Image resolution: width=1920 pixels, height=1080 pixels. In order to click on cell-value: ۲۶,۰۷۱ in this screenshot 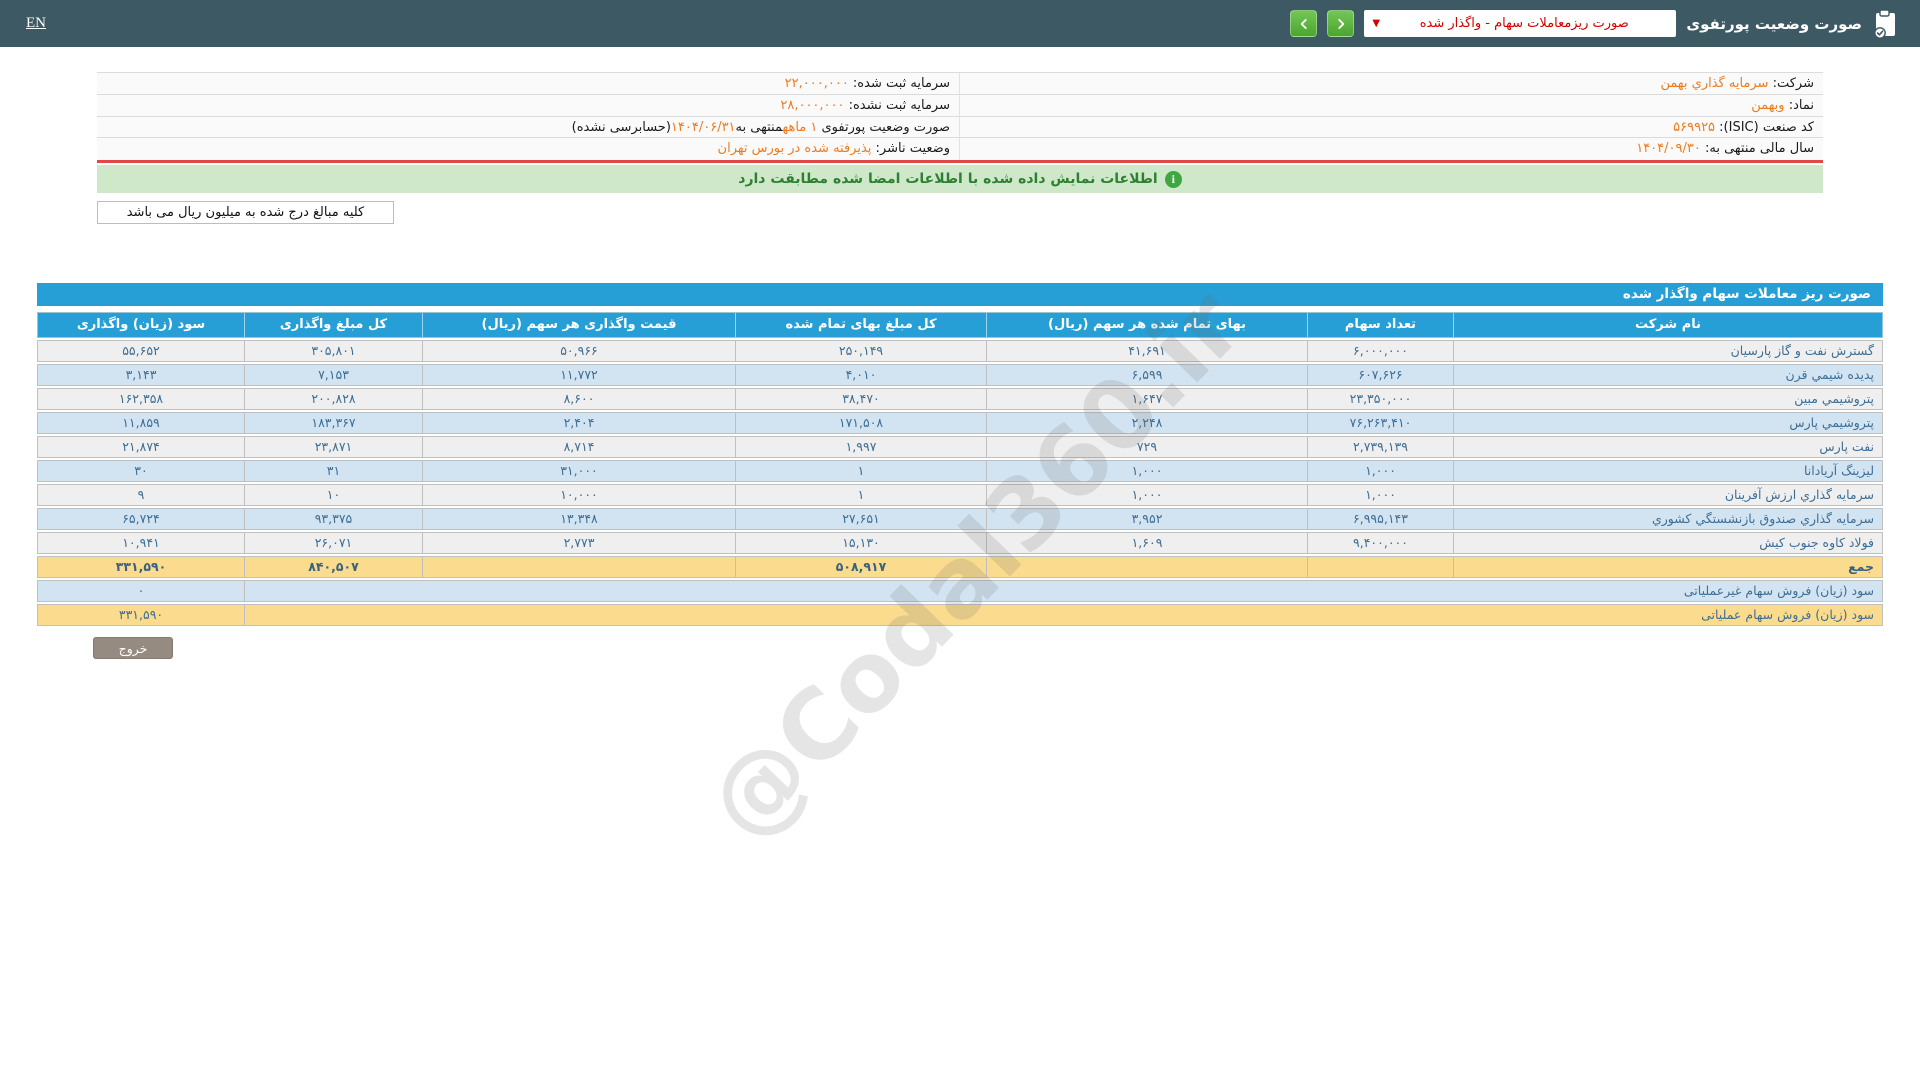, I will do `click(333, 543)`.